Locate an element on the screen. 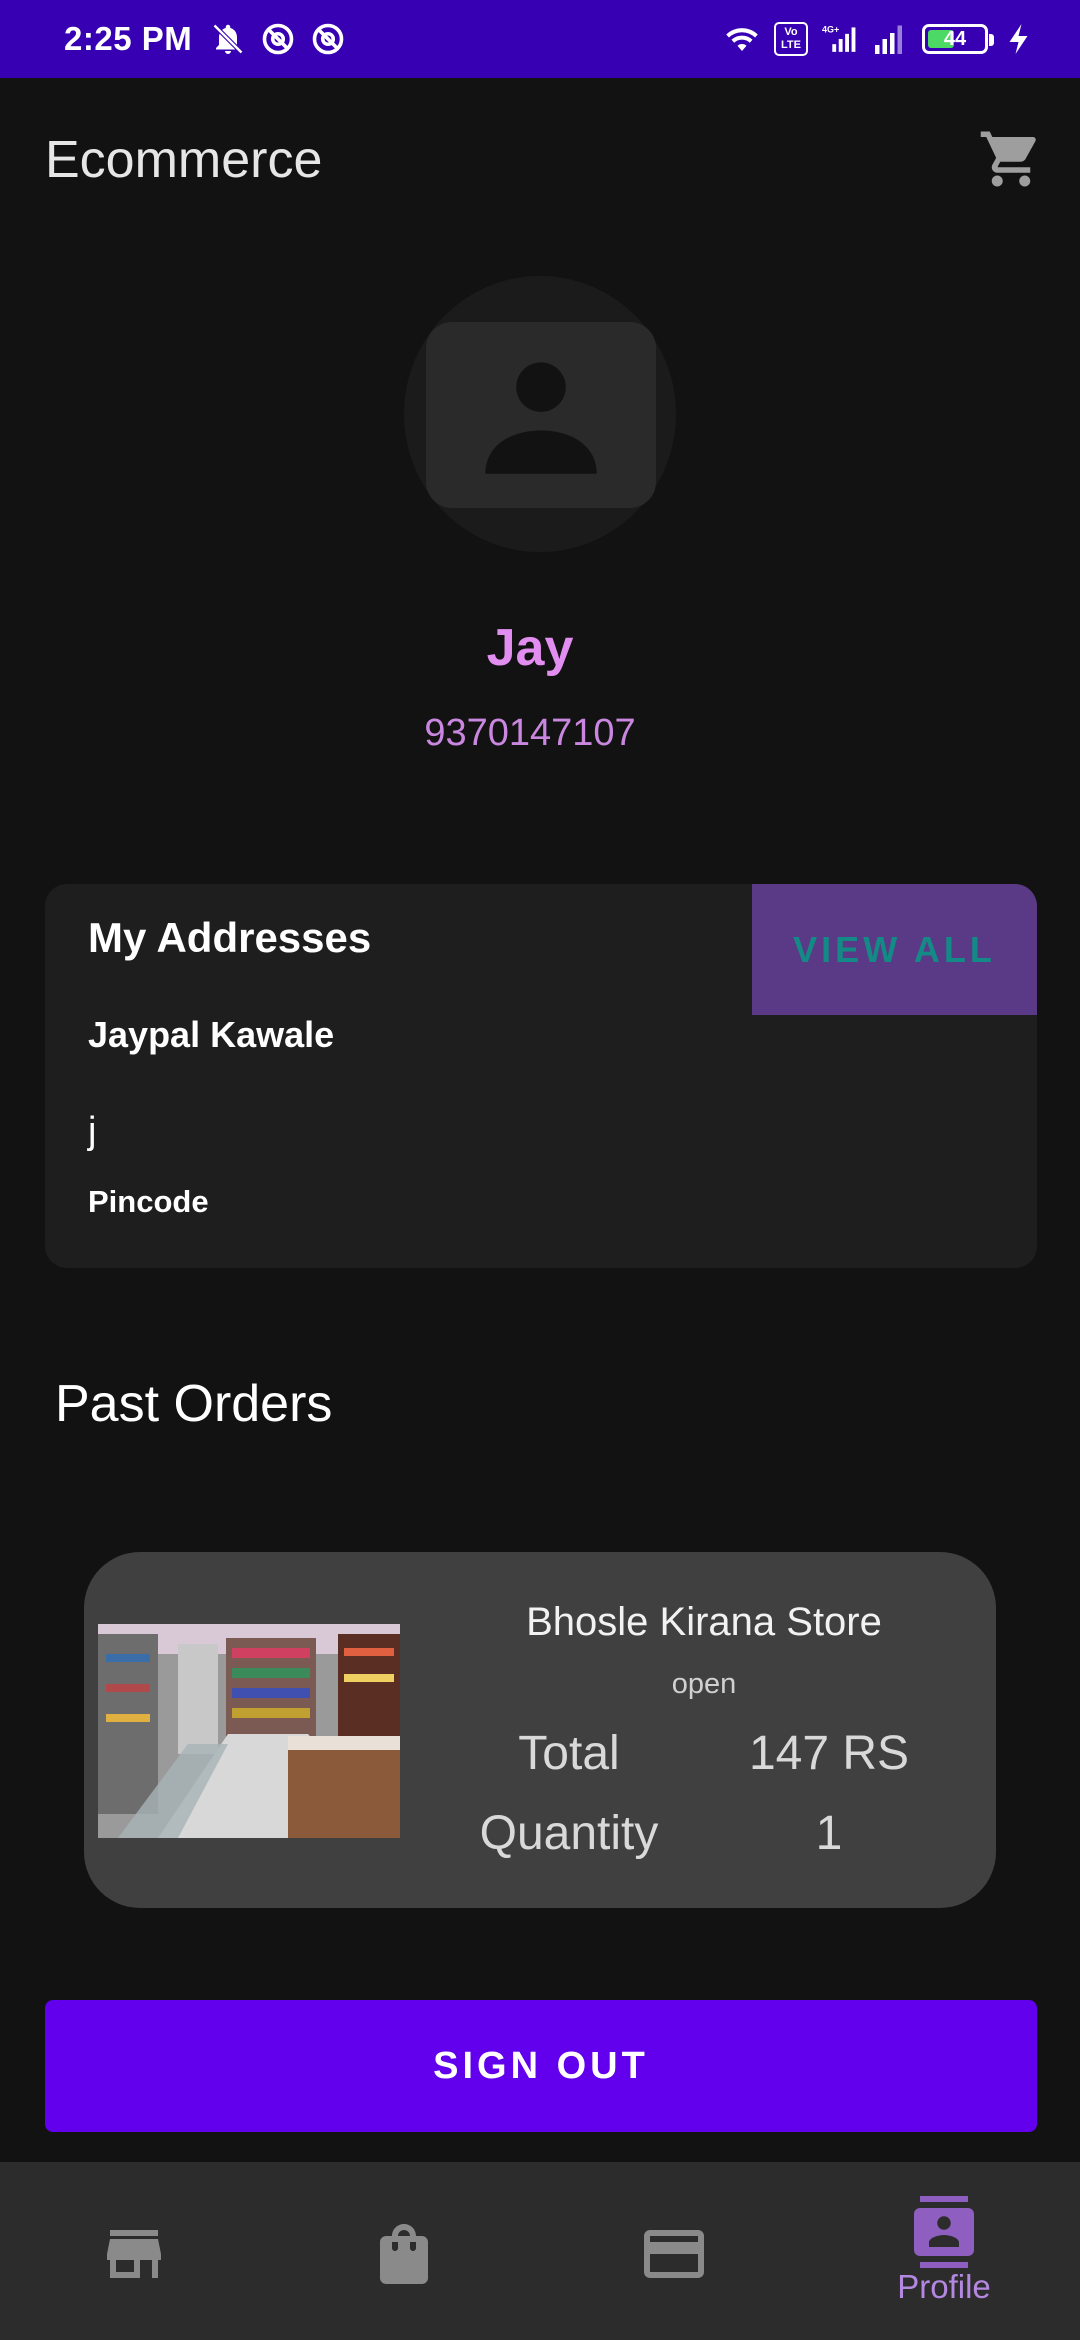 The width and height of the screenshot is (1080, 2340). person-placeholder-icon is located at coordinates (541, 415).